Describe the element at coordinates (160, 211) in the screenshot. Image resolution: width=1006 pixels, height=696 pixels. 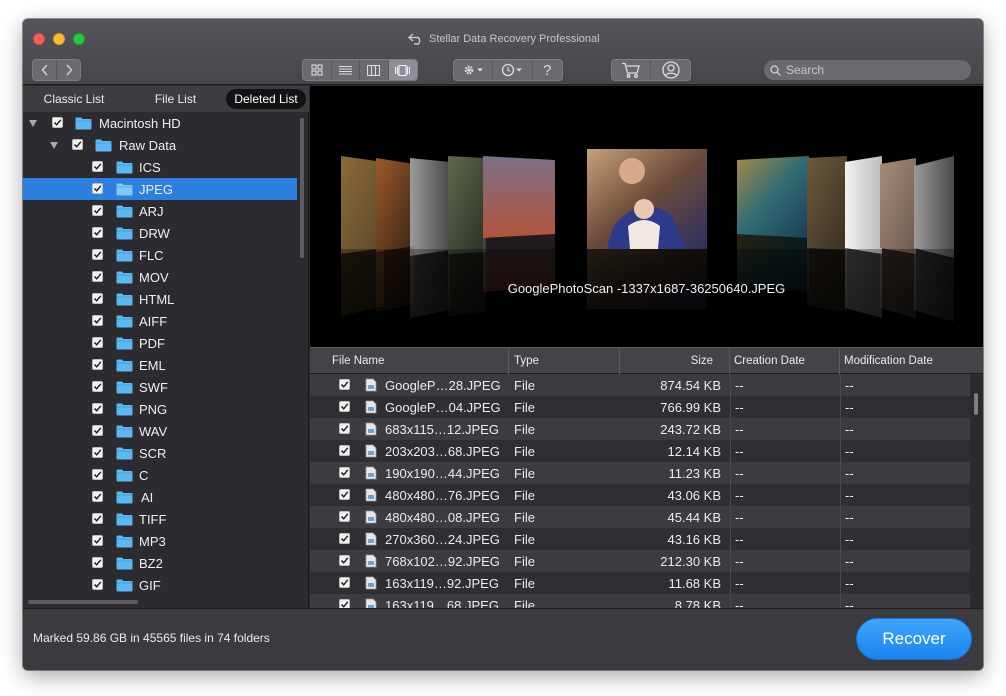
I see `tree-item-arj: ARJ` at that location.